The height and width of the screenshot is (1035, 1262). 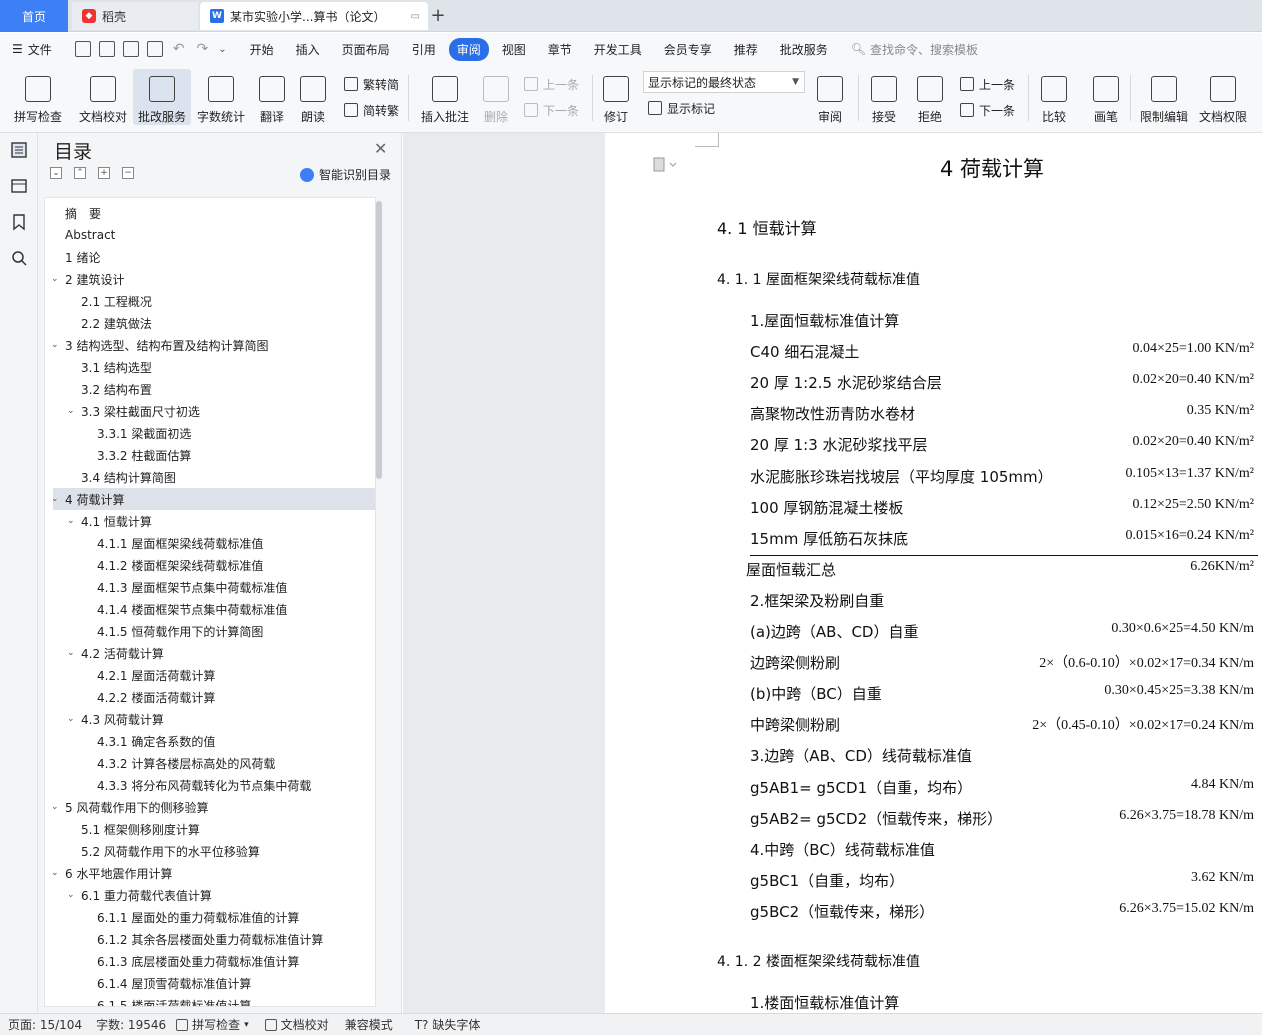 I want to click on print-icon, so click(x=130, y=49).